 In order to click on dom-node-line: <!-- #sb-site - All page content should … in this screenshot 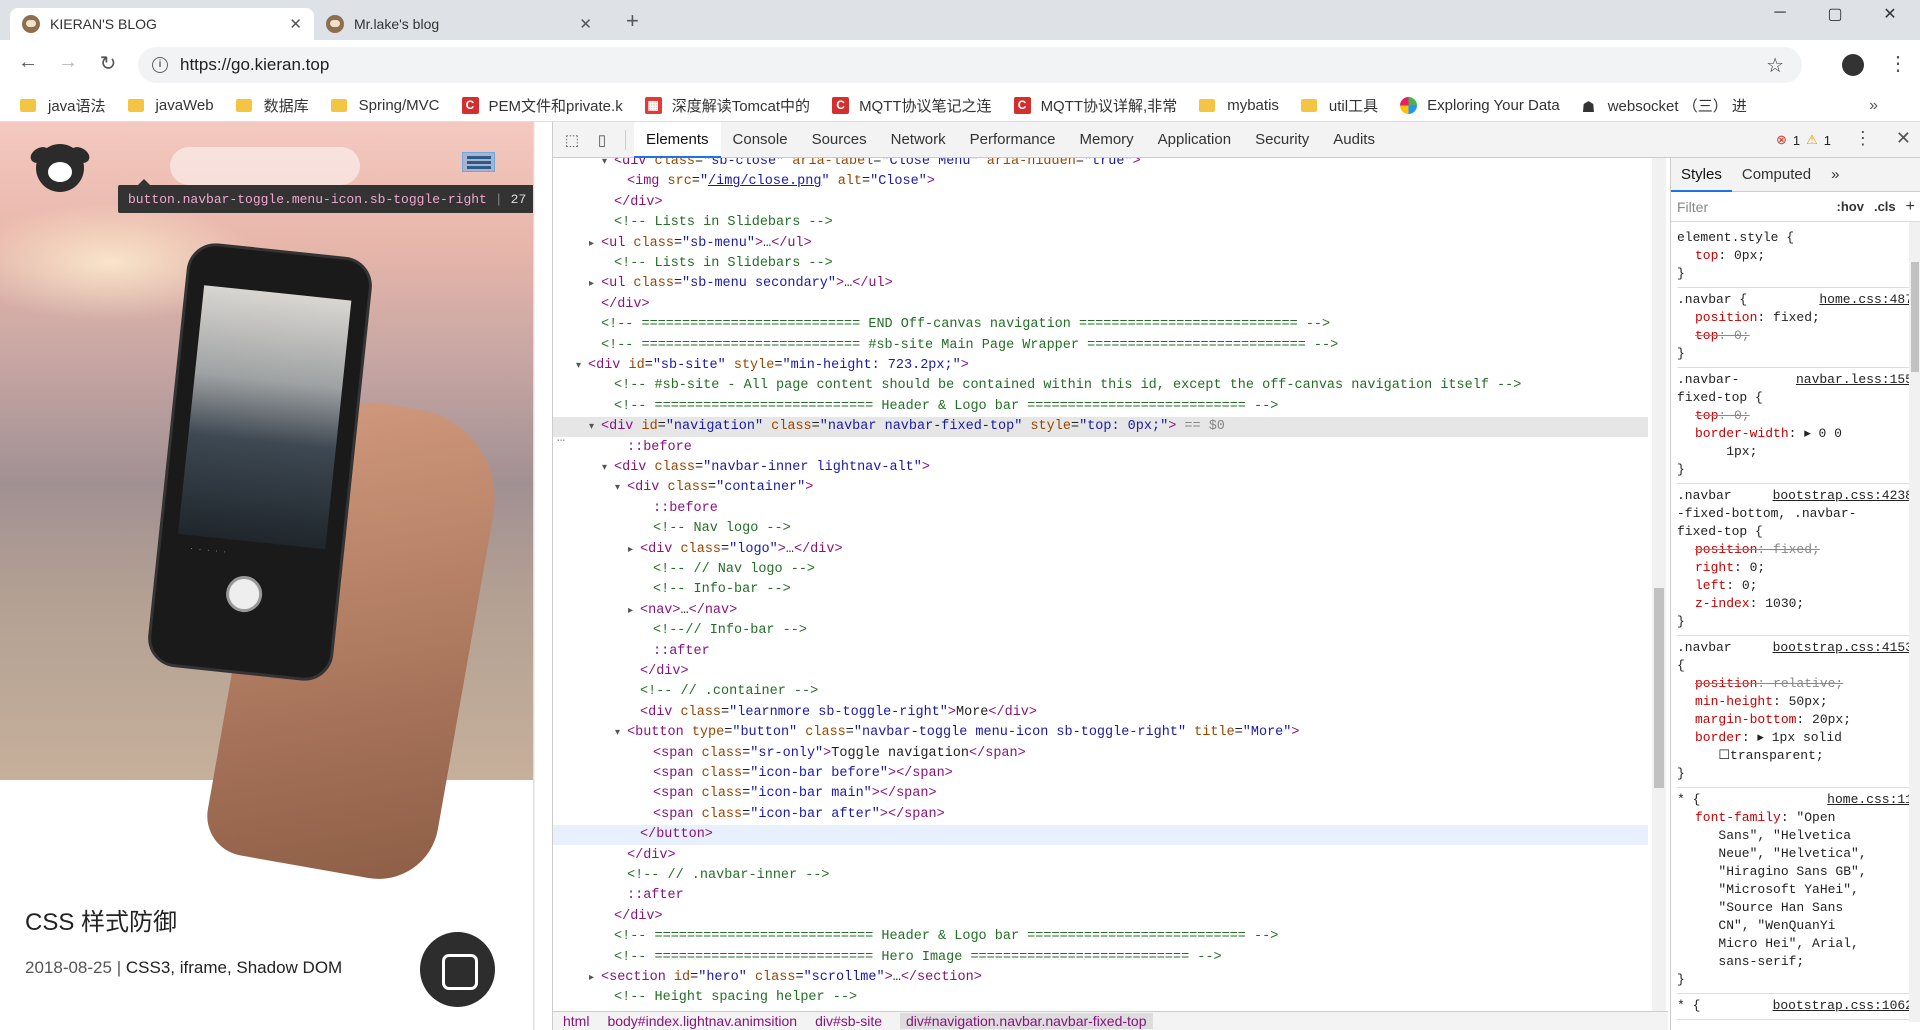, I will do `click(1100, 386)`.